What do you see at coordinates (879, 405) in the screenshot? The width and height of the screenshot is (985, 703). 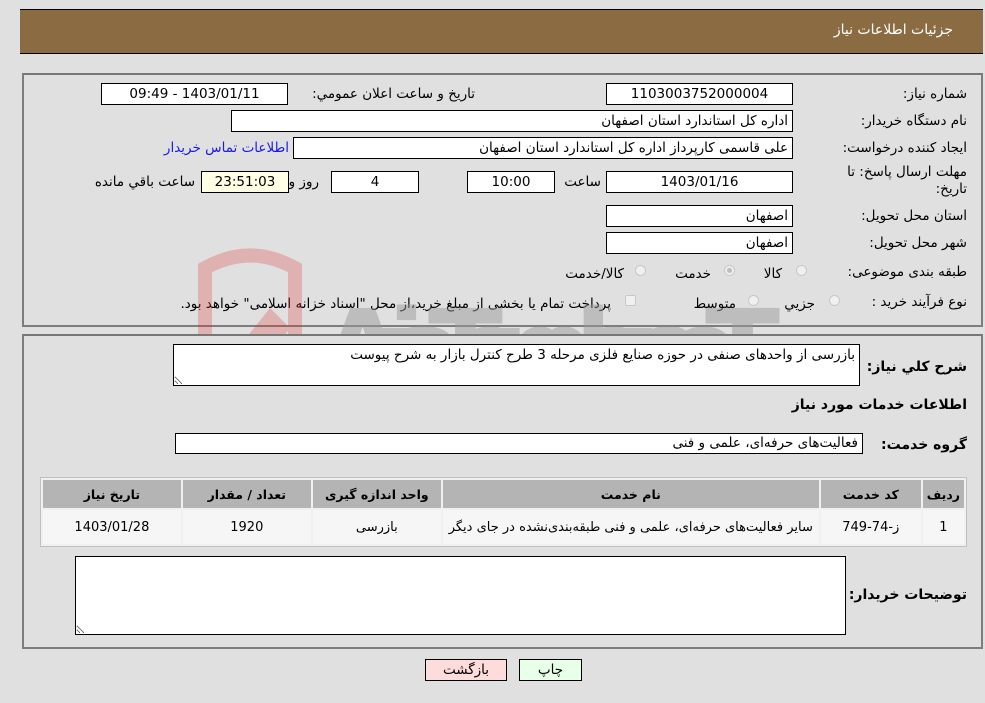 I see `services-heading: اطلاعات خدمات مورد نیاز` at bounding box center [879, 405].